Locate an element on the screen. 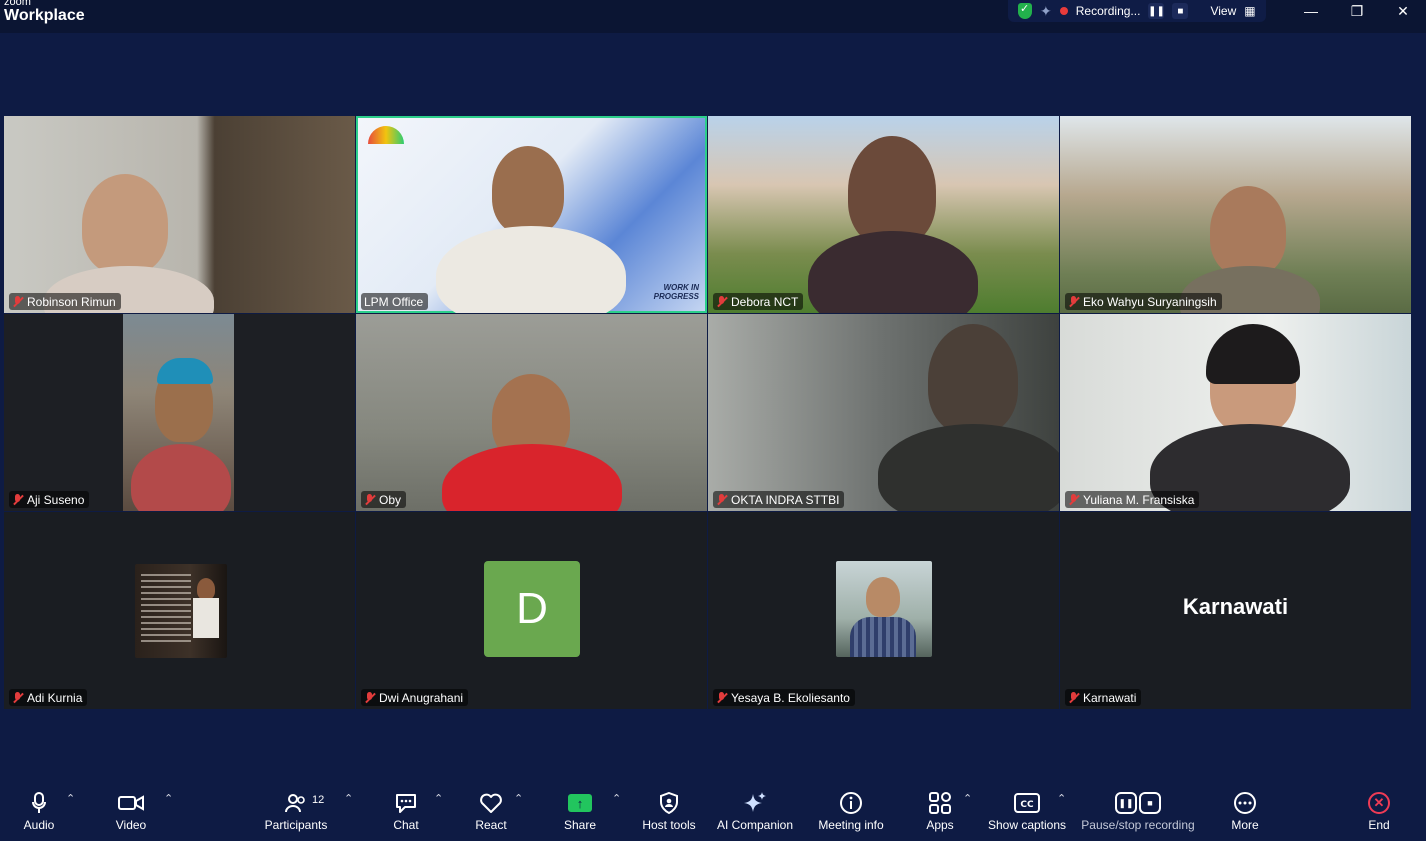 The image size is (1426, 841). participant-tile-active-speaker: WORK IN PROGRESS LPM Office is located at coordinates (531, 214).